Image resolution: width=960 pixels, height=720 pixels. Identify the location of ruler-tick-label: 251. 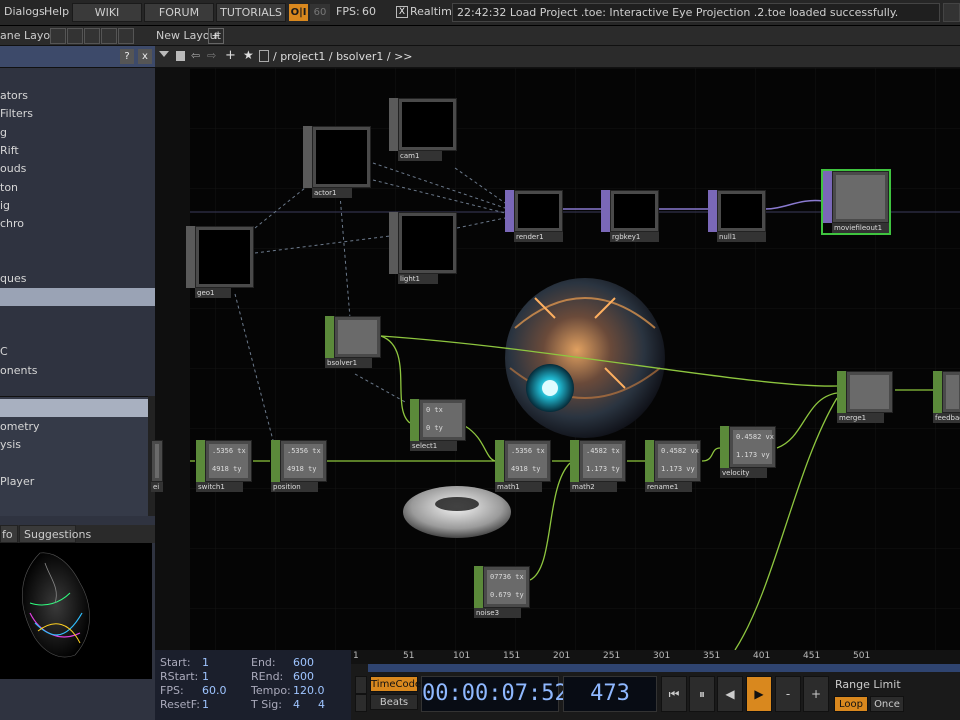
(612, 656).